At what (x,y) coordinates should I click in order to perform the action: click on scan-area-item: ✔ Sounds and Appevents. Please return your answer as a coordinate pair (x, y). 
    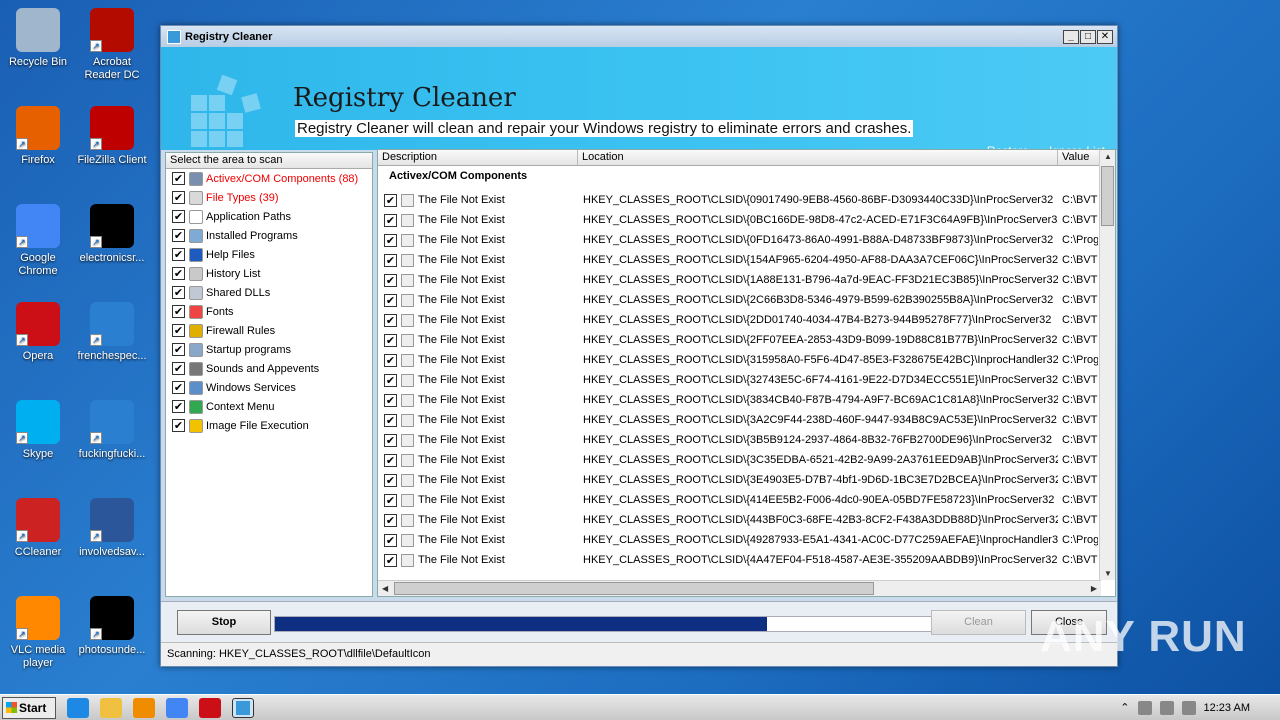
    Looking at the image, I should click on (269, 368).